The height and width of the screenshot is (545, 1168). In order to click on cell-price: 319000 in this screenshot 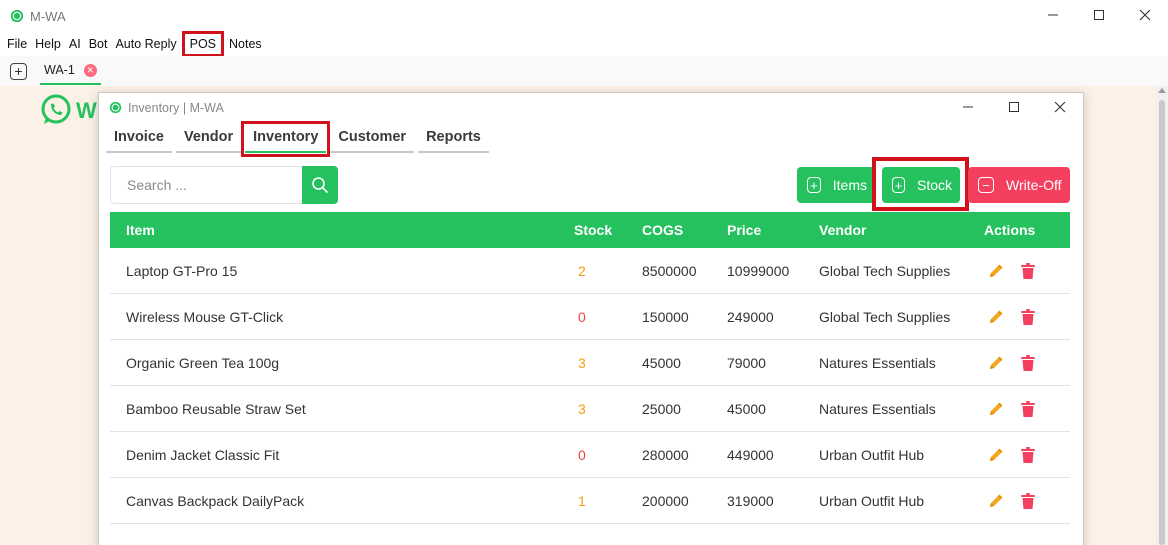, I will do `click(750, 500)`.